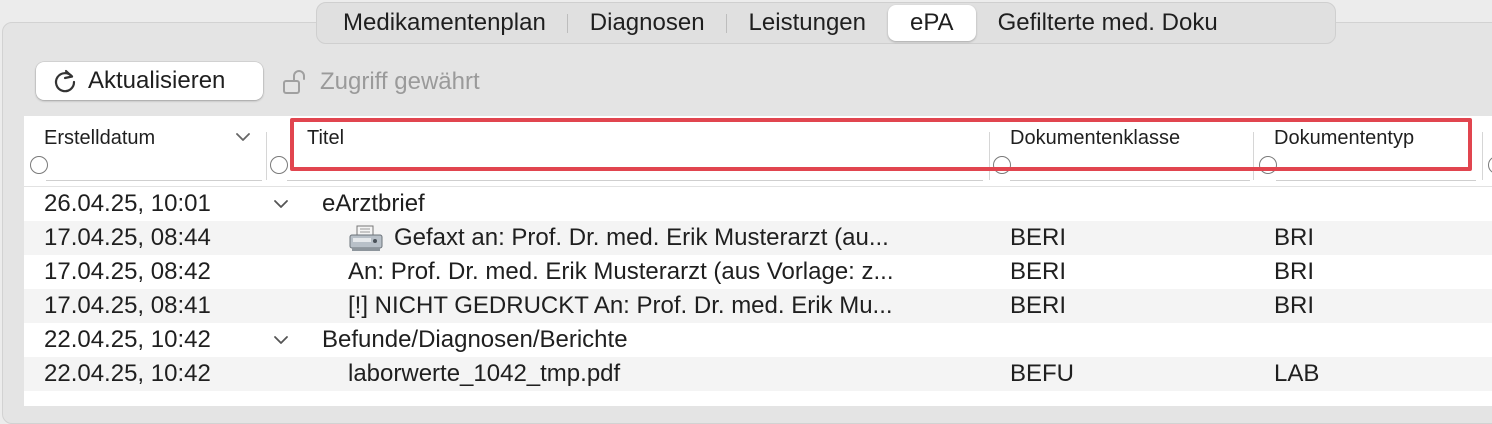 The image size is (1492, 424). I want to click on column-erstelldatum: Erstelldatum, so click(145, 151).